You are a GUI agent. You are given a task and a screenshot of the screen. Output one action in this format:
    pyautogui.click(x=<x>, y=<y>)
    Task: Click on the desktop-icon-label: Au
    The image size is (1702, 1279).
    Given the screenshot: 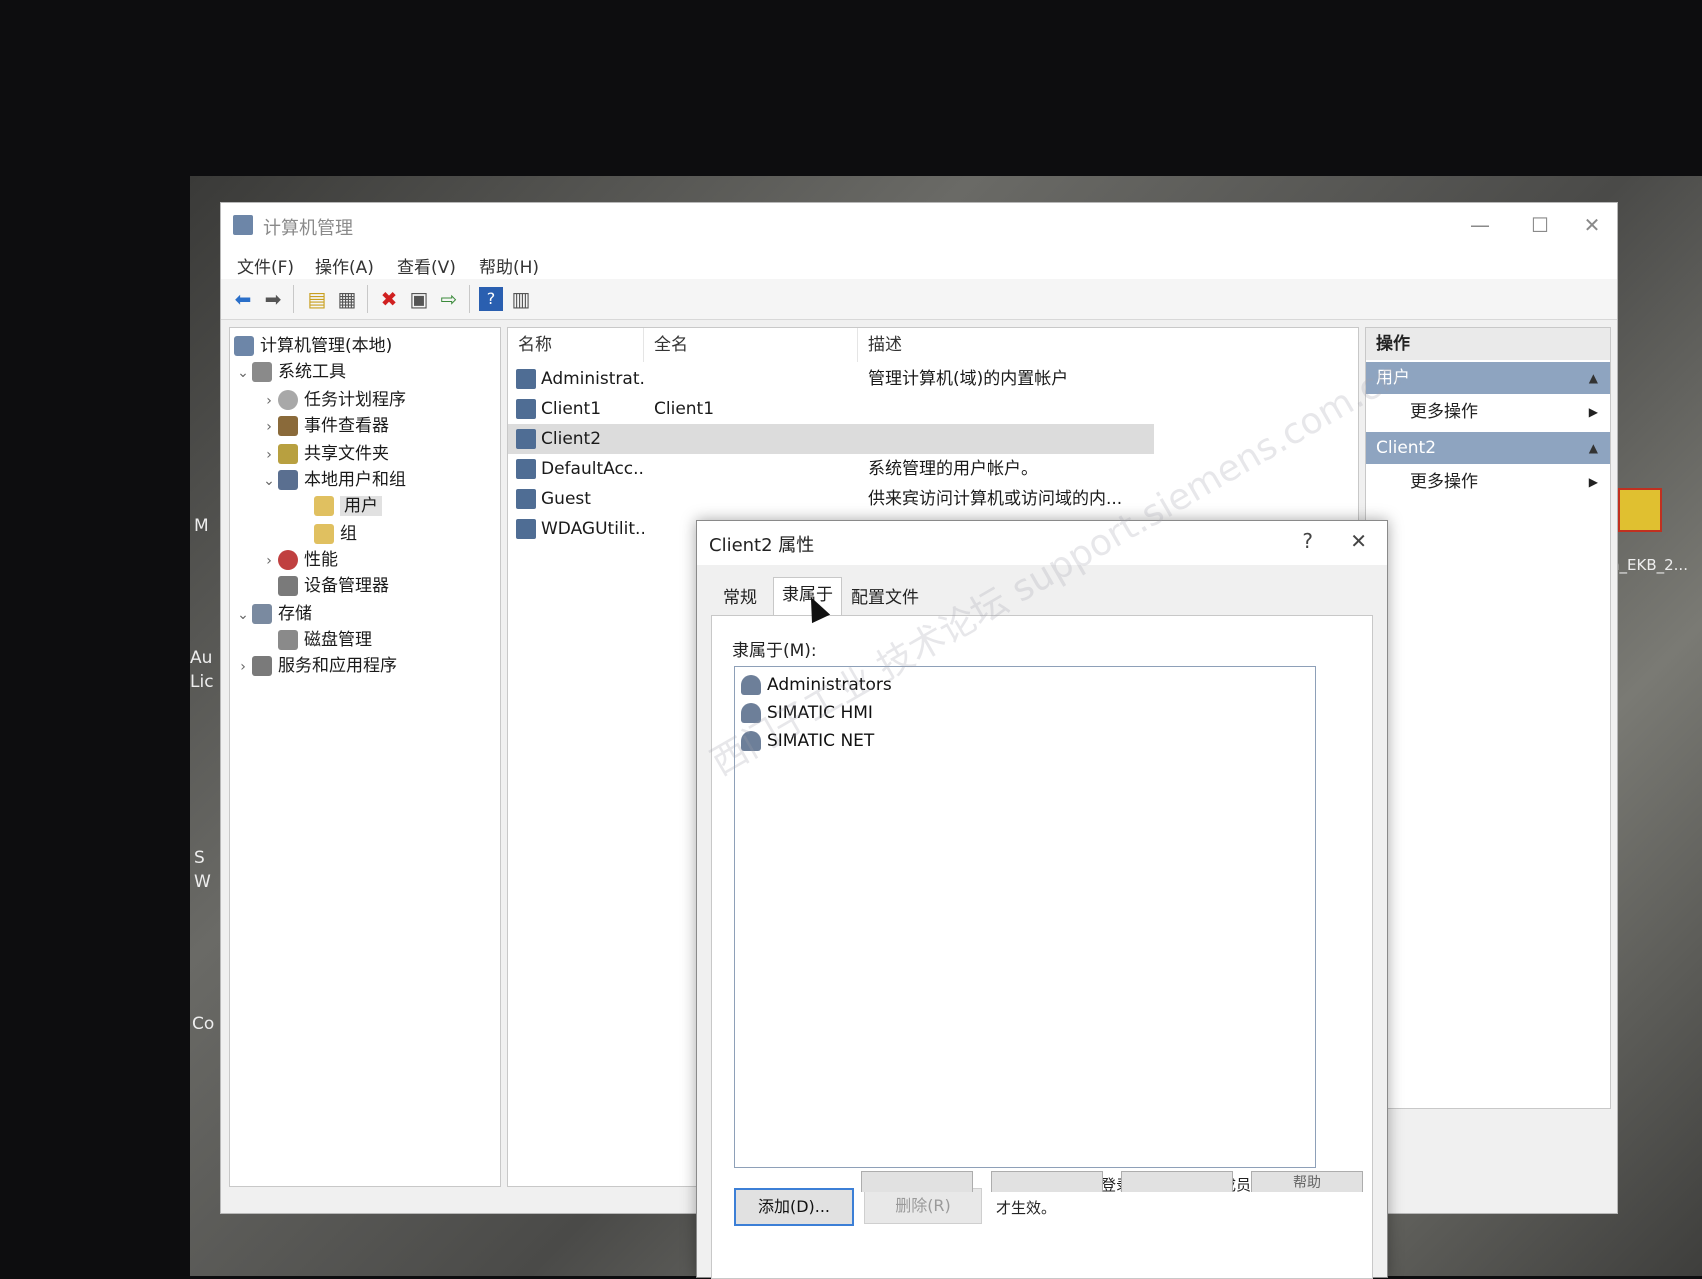 What is the action you would take?
    pyautogui.click(x=201, y=658)
    